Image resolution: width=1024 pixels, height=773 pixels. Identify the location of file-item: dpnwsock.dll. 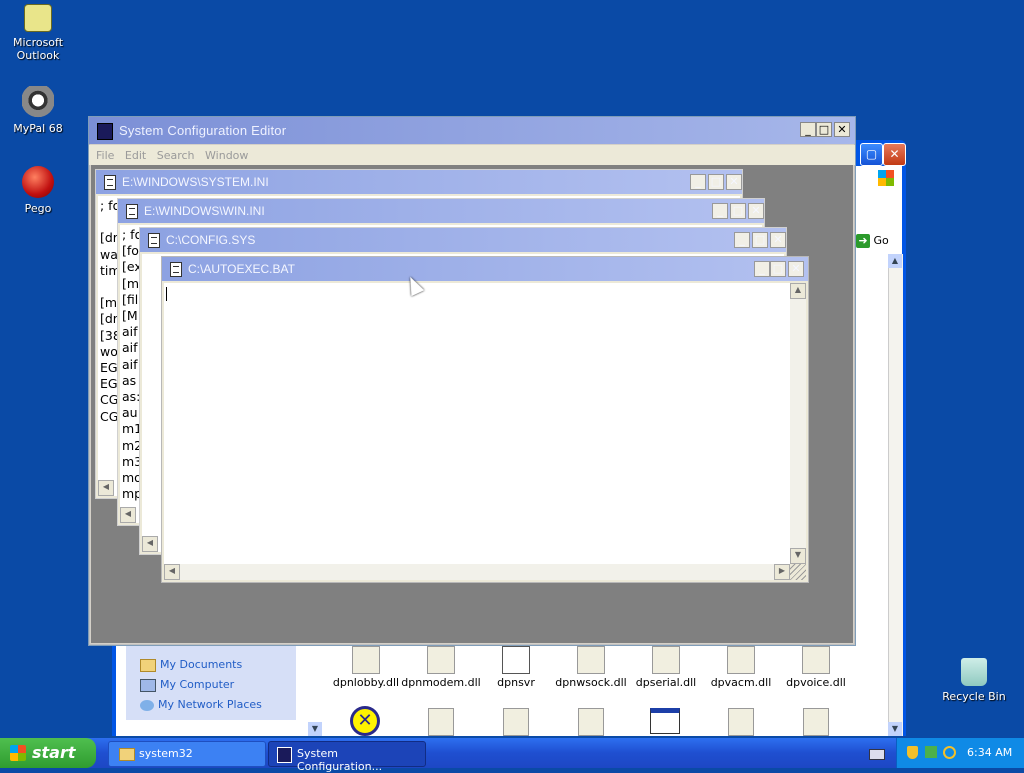
(591, 667).